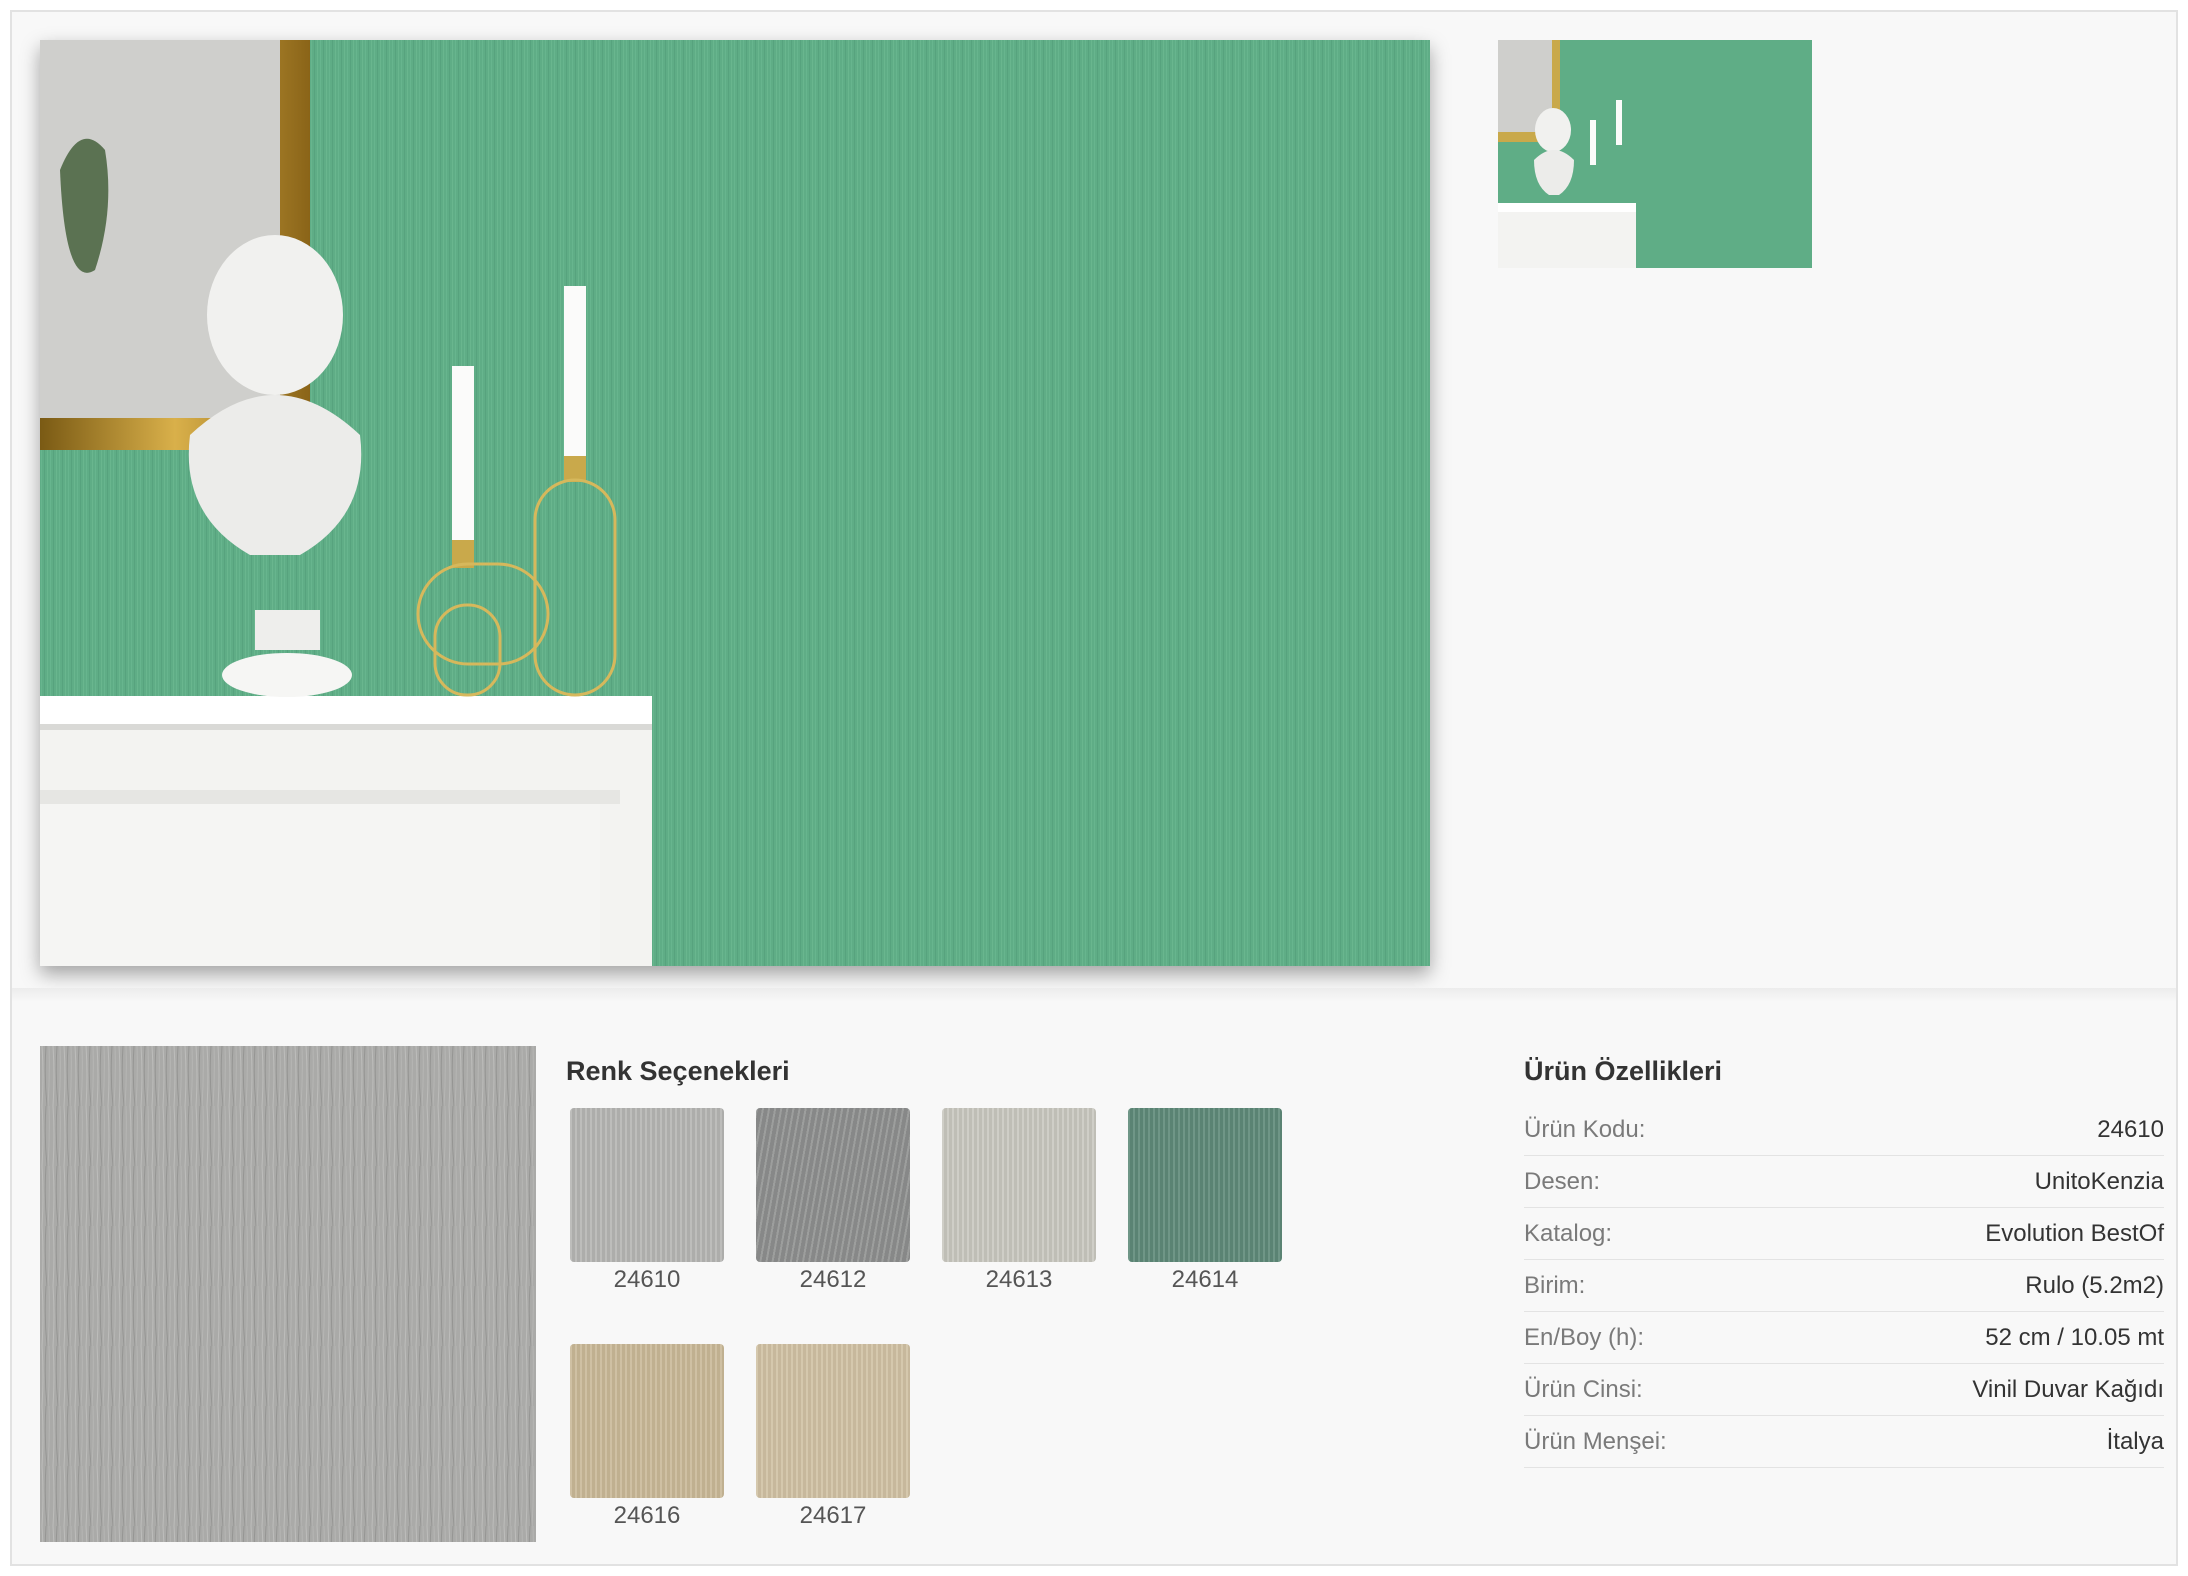  Describe the element at coordinates (678, 1071) in the screenshot. I see `color-options-title: Renk Seçenekleri` at that location.